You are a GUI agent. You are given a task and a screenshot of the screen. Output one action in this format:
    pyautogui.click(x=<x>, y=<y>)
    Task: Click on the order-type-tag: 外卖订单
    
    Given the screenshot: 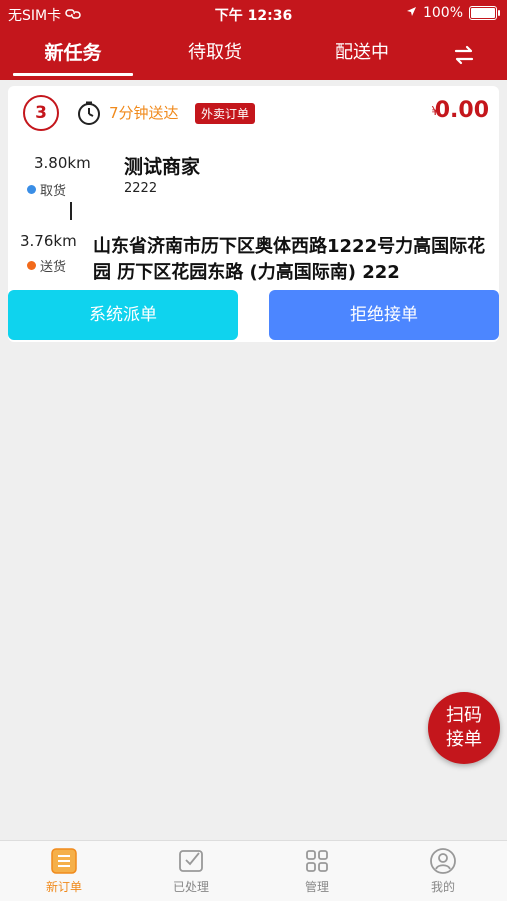 What is the action you would take?
    pyautogui.click(x=225, y=113)
    